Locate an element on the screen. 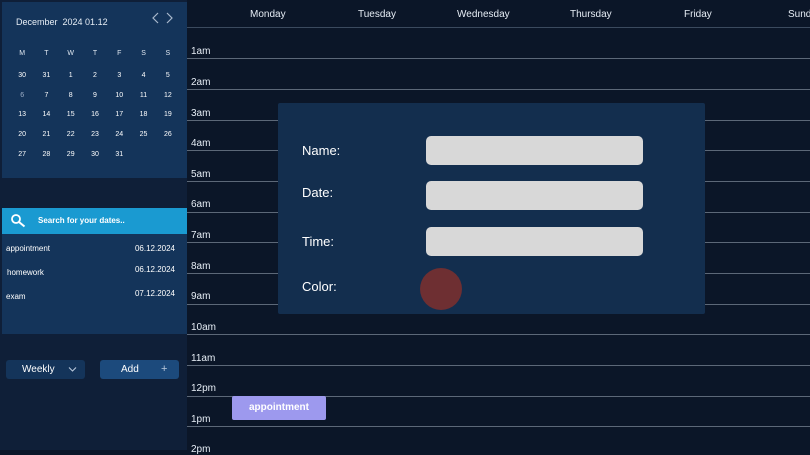  weekday-header-row: M T W T F S S is located at coordinates (95, 56).